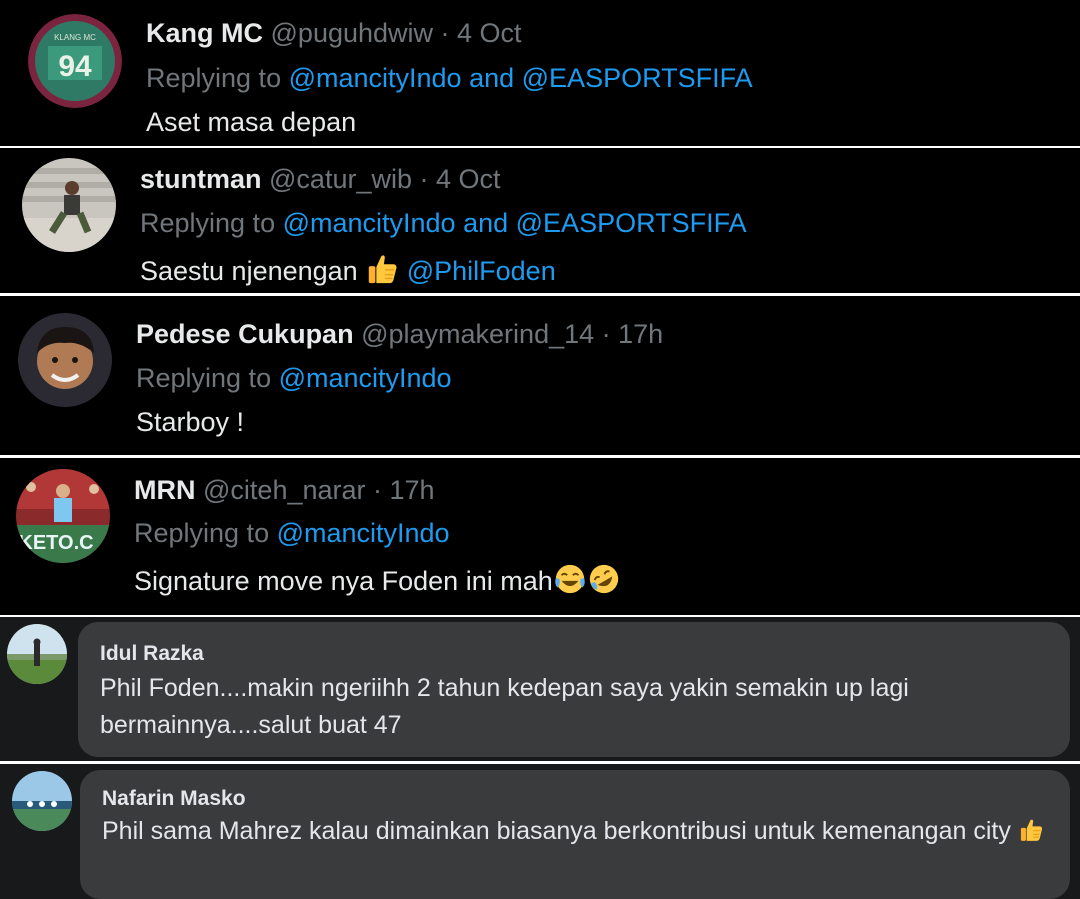  What do you see at coordinates (251, 122) in the screenshot?
I see `tweet-text: Aset masa depan` at bounding box center [251, 122].